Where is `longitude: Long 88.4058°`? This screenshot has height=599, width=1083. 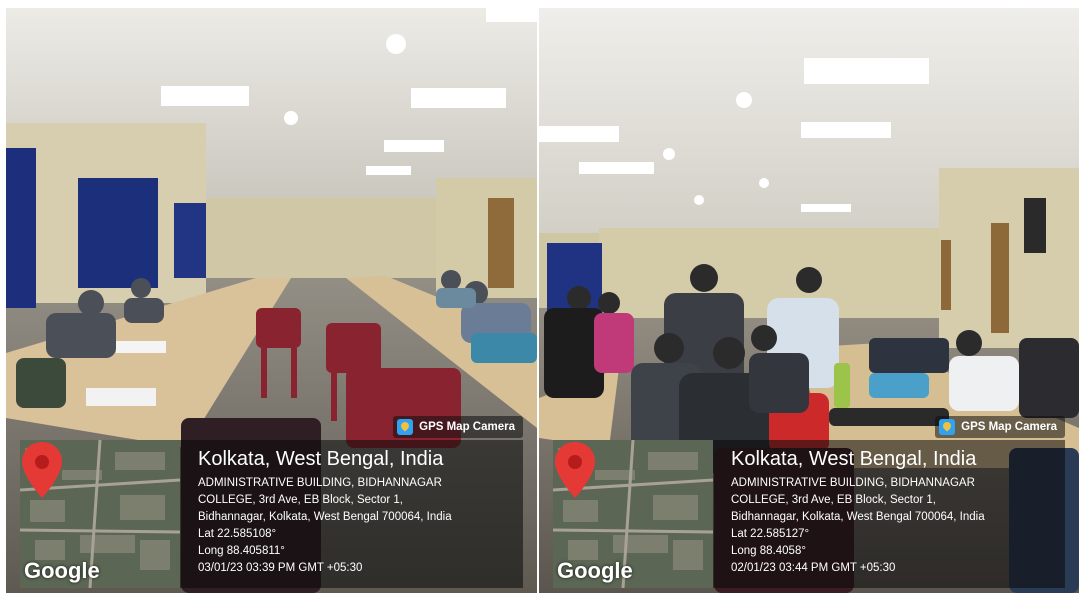 longitude: Long 88.4058° is located at coordinates (768, 551).